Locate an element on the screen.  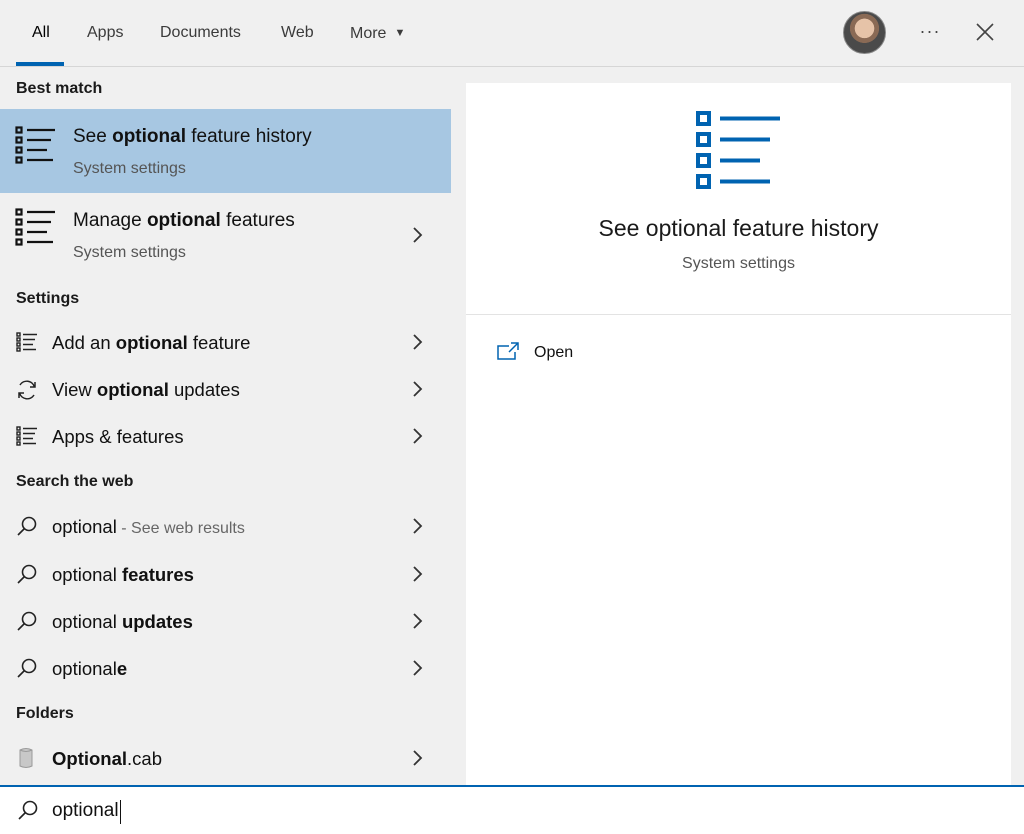
tab-apps: Apps is located at coordinates (105, 33).